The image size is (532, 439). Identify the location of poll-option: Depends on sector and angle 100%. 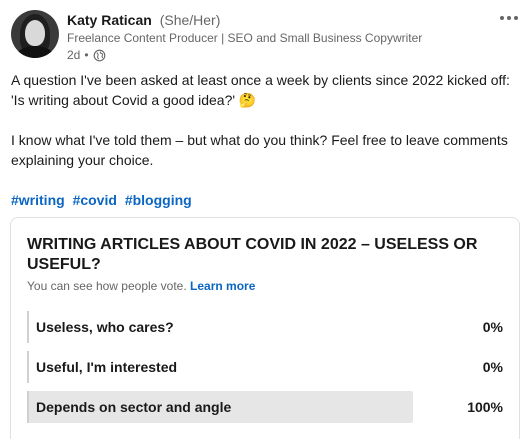
(265, 407).